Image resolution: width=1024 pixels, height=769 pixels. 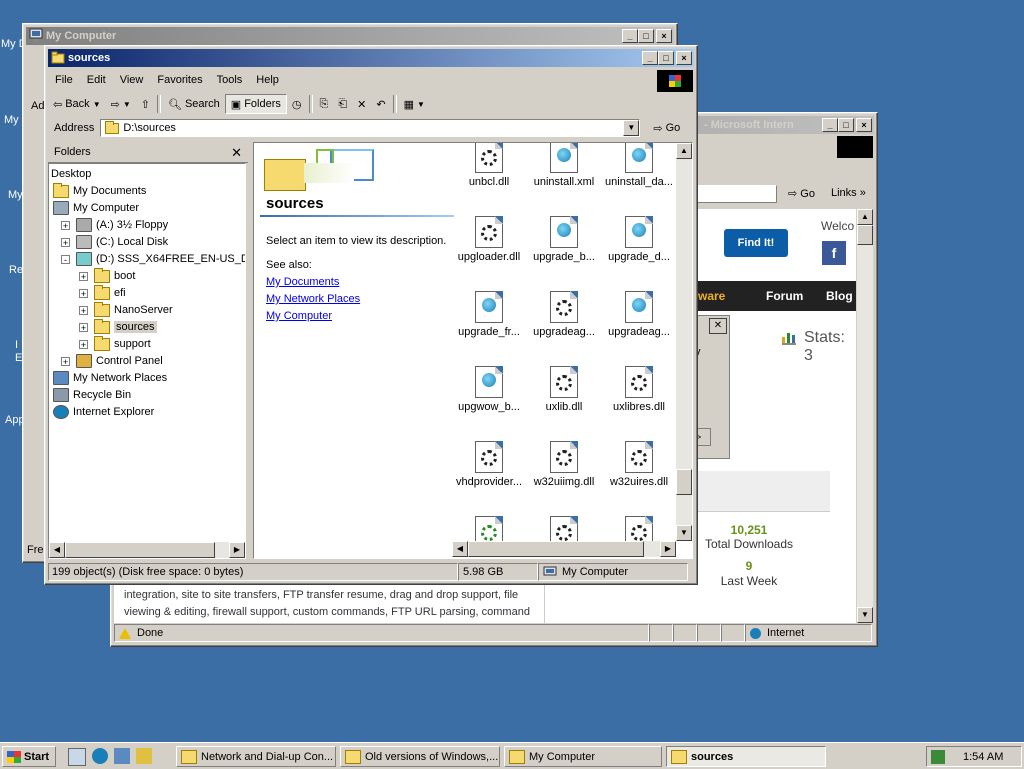 I want to click on media-player-icon, so click(x=144, y=756).